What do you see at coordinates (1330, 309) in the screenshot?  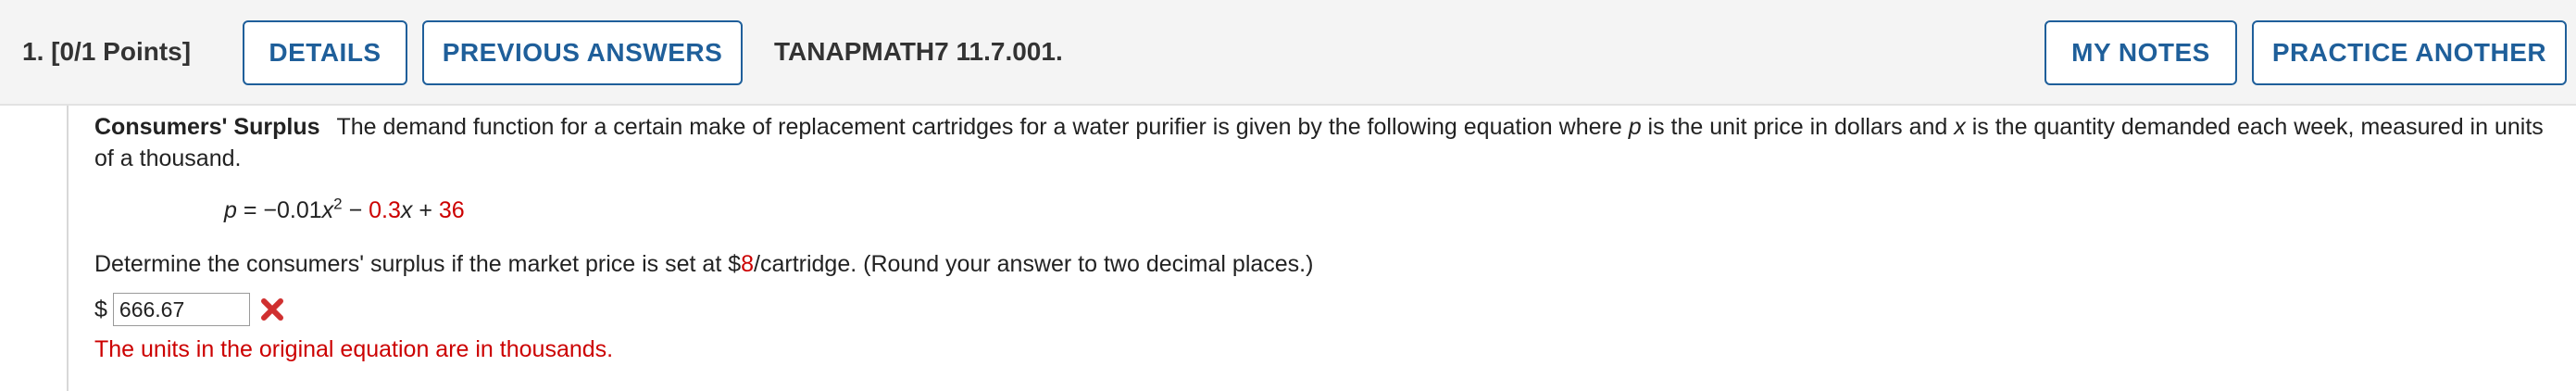 I see `answer-row: $` at bounding box center [1330, 309].